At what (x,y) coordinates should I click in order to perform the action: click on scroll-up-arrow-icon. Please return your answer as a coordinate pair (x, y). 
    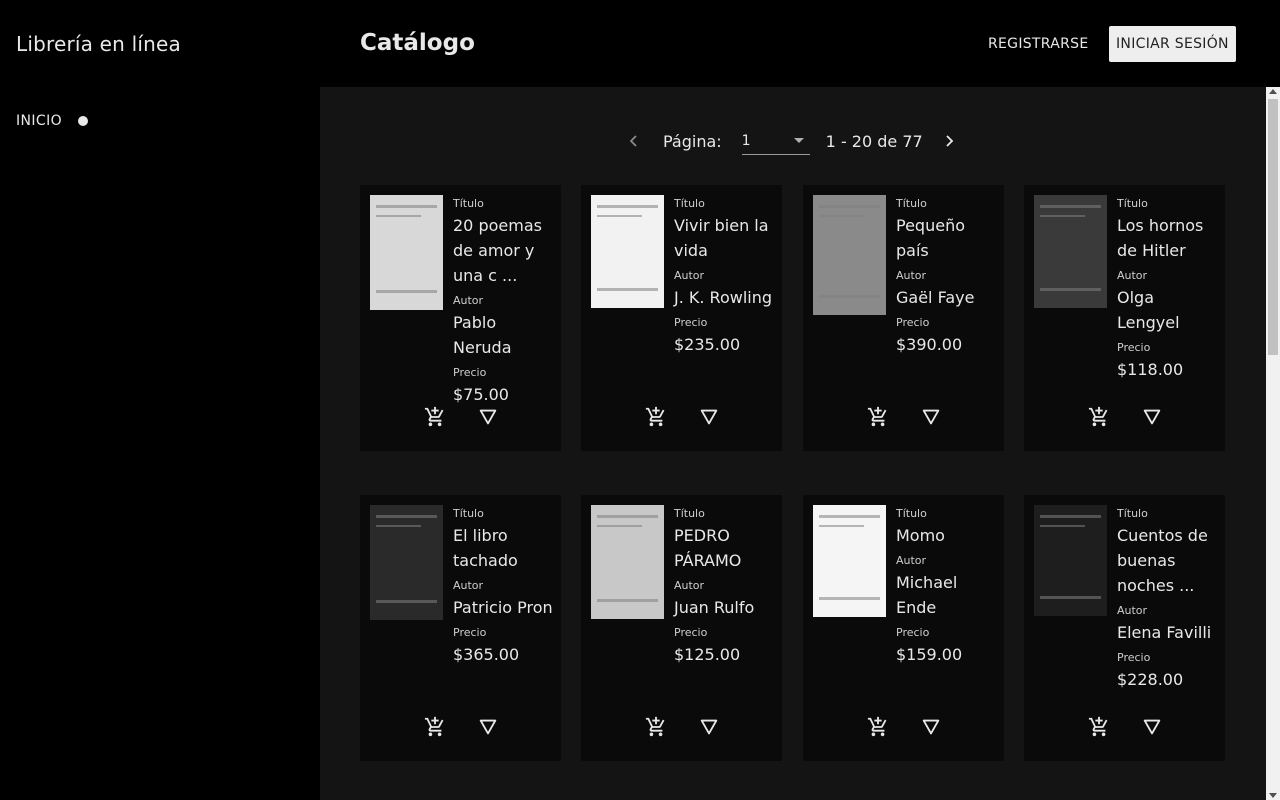
    Looking at the image, I should click on (1273, 91).